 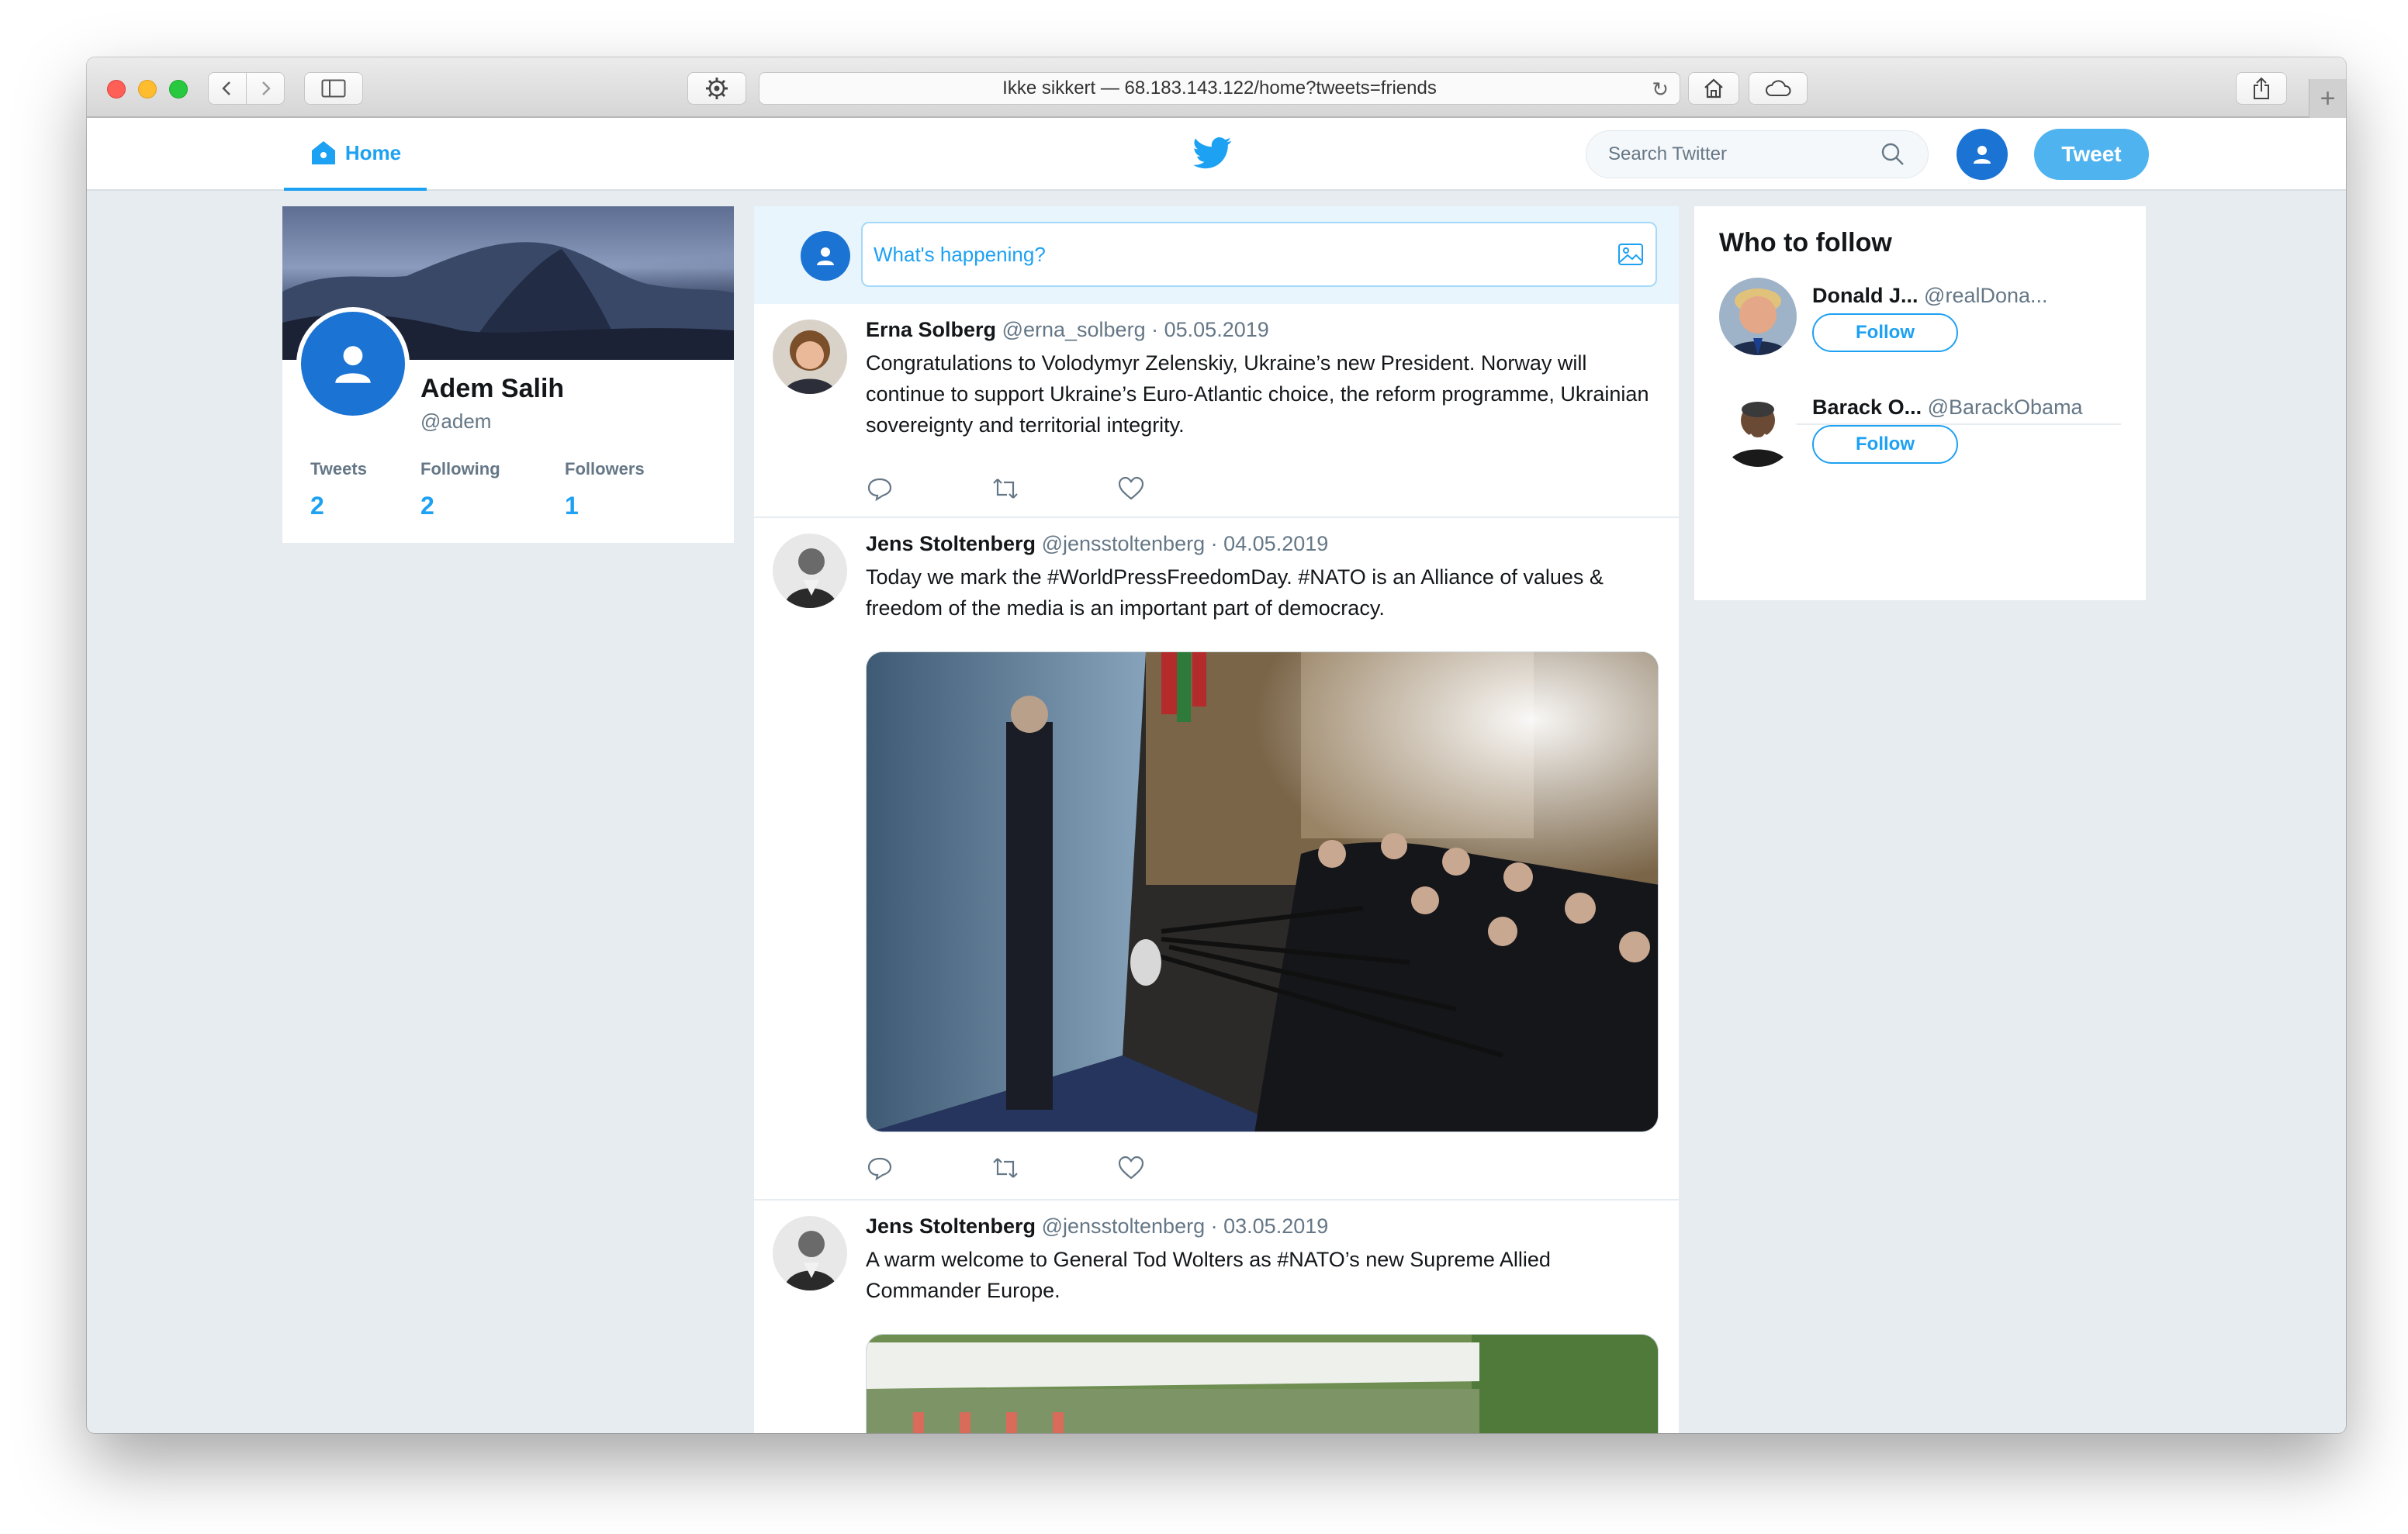 I want to click on minimize-window-button, so click(x=147, y=89).